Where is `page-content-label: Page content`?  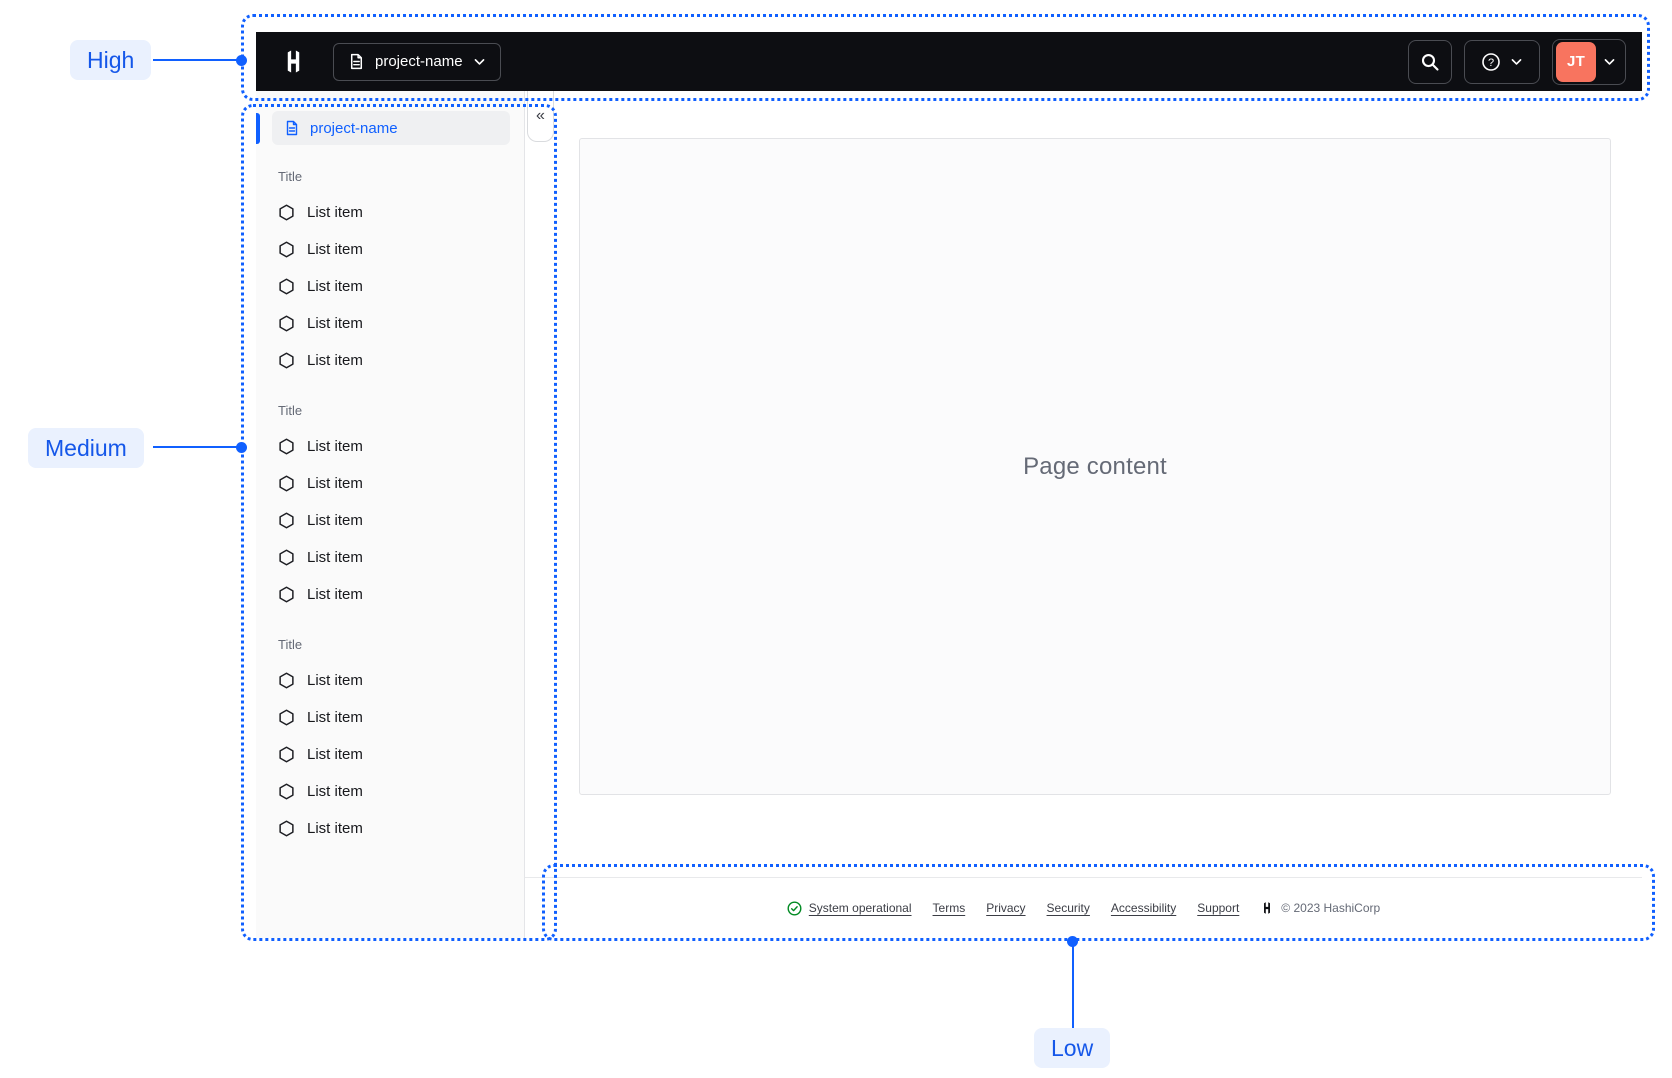 page-content-label: Page content is located at coordinates (1095, 466).